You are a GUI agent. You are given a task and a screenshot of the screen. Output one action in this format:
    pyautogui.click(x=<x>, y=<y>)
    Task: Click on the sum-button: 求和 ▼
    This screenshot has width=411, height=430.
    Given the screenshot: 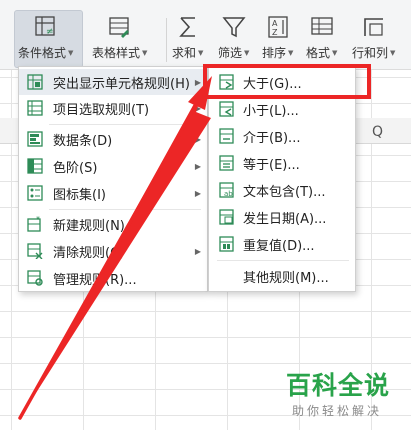 What is the action you would take?
    pyautogui.click(x=187, y=39)
    